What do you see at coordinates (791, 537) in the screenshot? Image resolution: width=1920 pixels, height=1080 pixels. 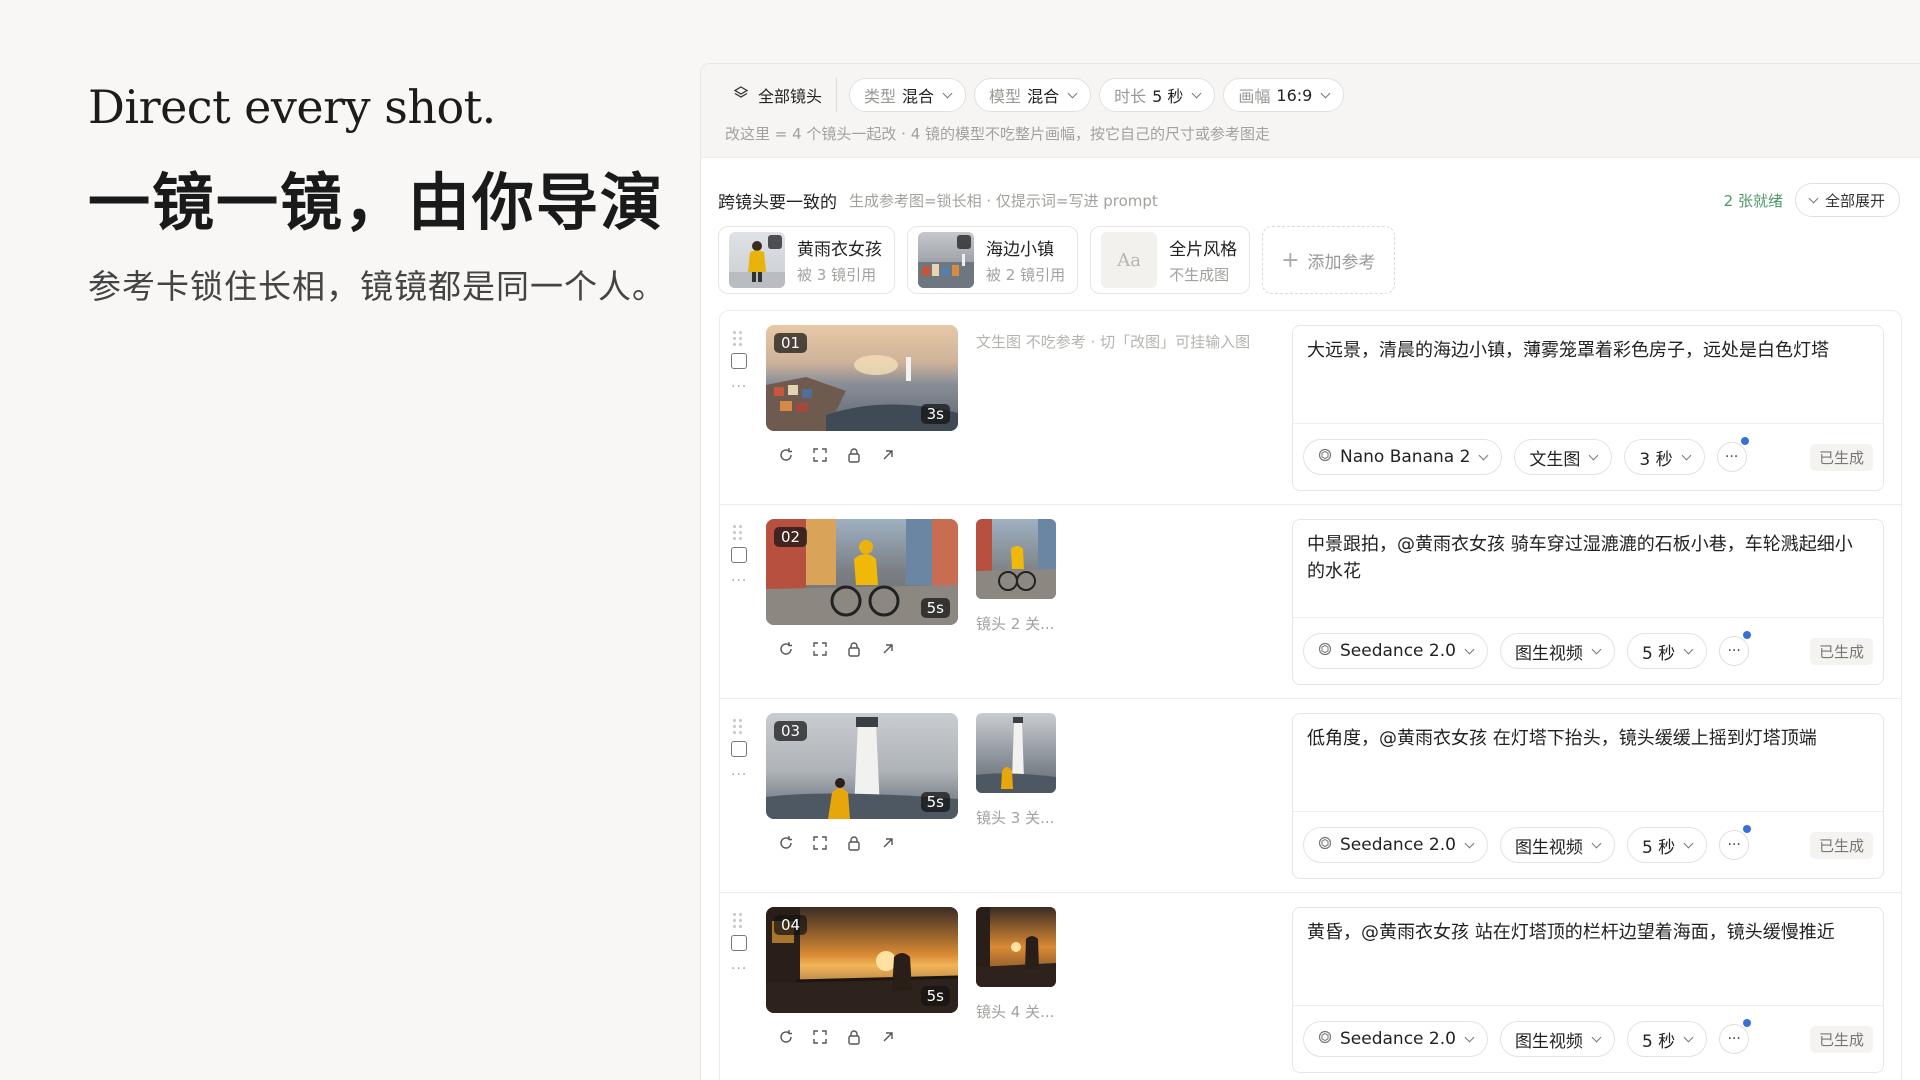 I see `shot-number-badge: 02` at bounding box center [791, 537].